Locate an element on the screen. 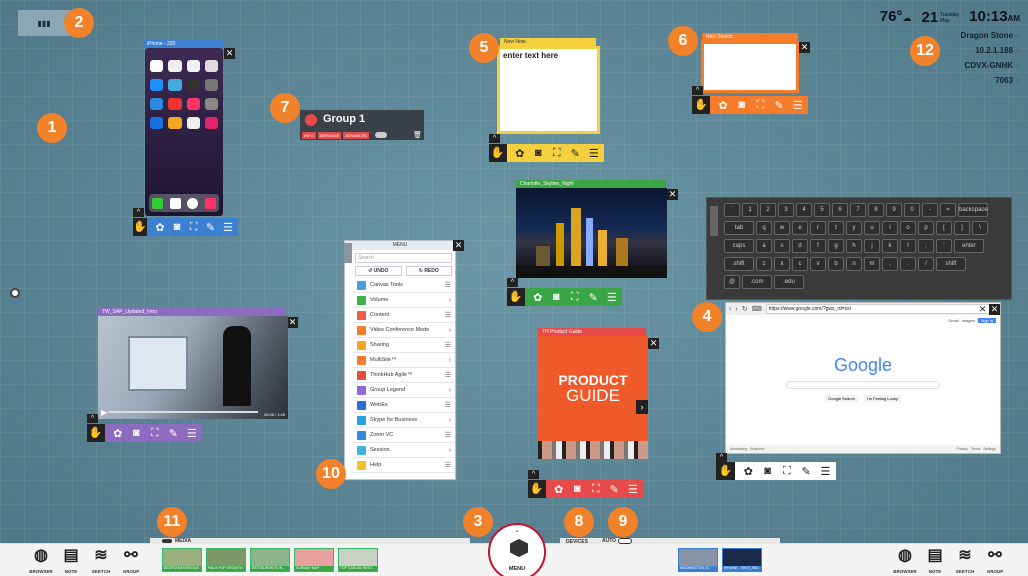 The width and height of the screenshot is (1028, 576). menu-item: Help ☰ is located at coordinates (404, 465).